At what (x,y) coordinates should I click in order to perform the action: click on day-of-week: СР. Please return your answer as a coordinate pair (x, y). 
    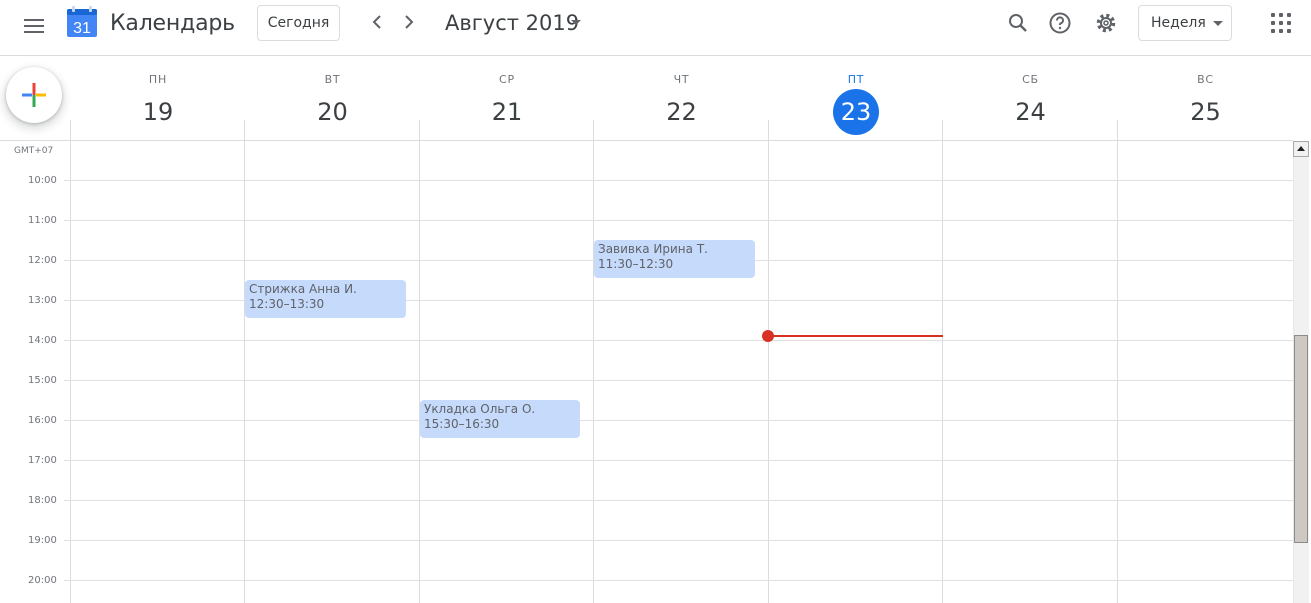
    Looking at the image, I should click on (507, 79).